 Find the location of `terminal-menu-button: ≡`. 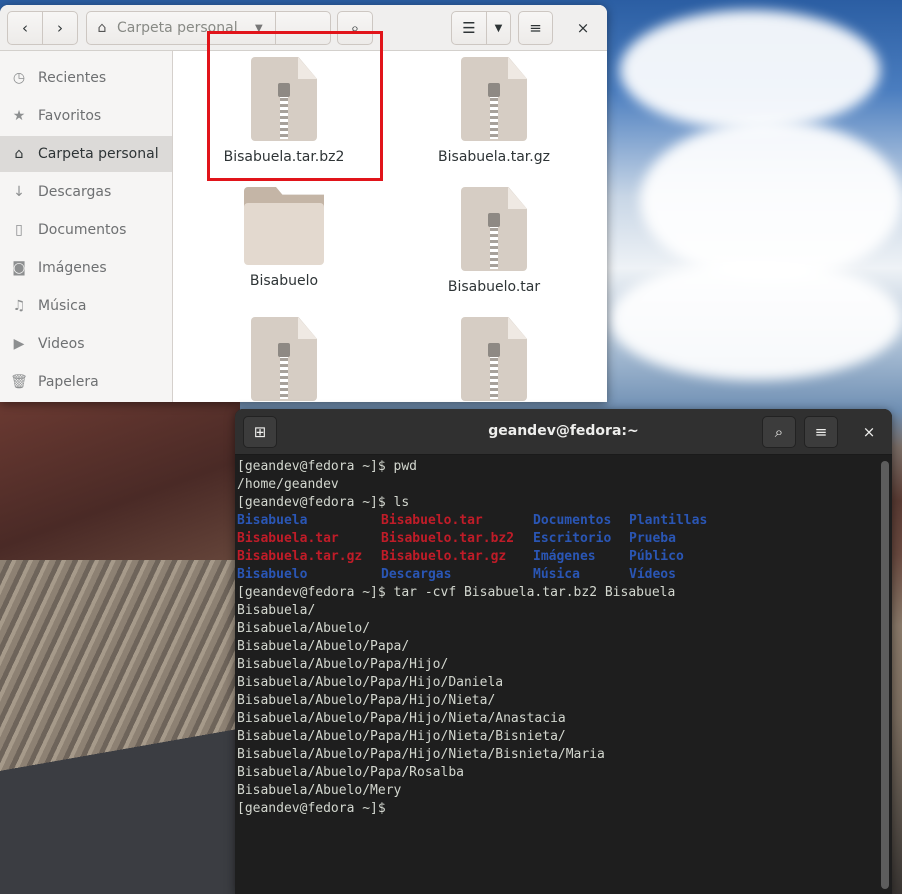

terminal-menu-button: ≡ is located at coordinates (821, 432).